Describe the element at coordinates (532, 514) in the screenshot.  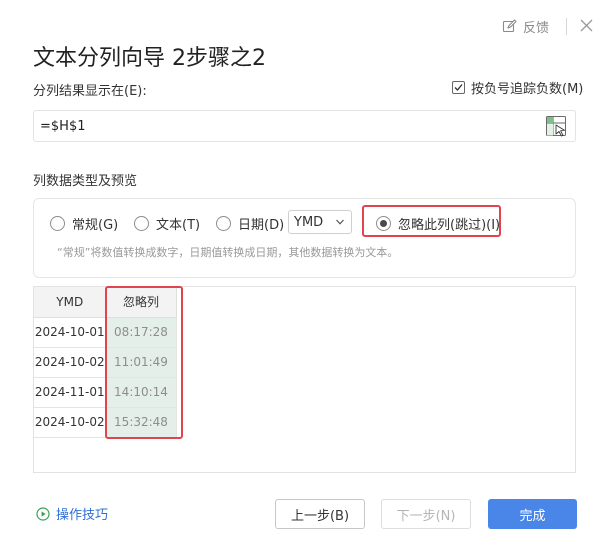
I see `finish-button: 完成` at that location.